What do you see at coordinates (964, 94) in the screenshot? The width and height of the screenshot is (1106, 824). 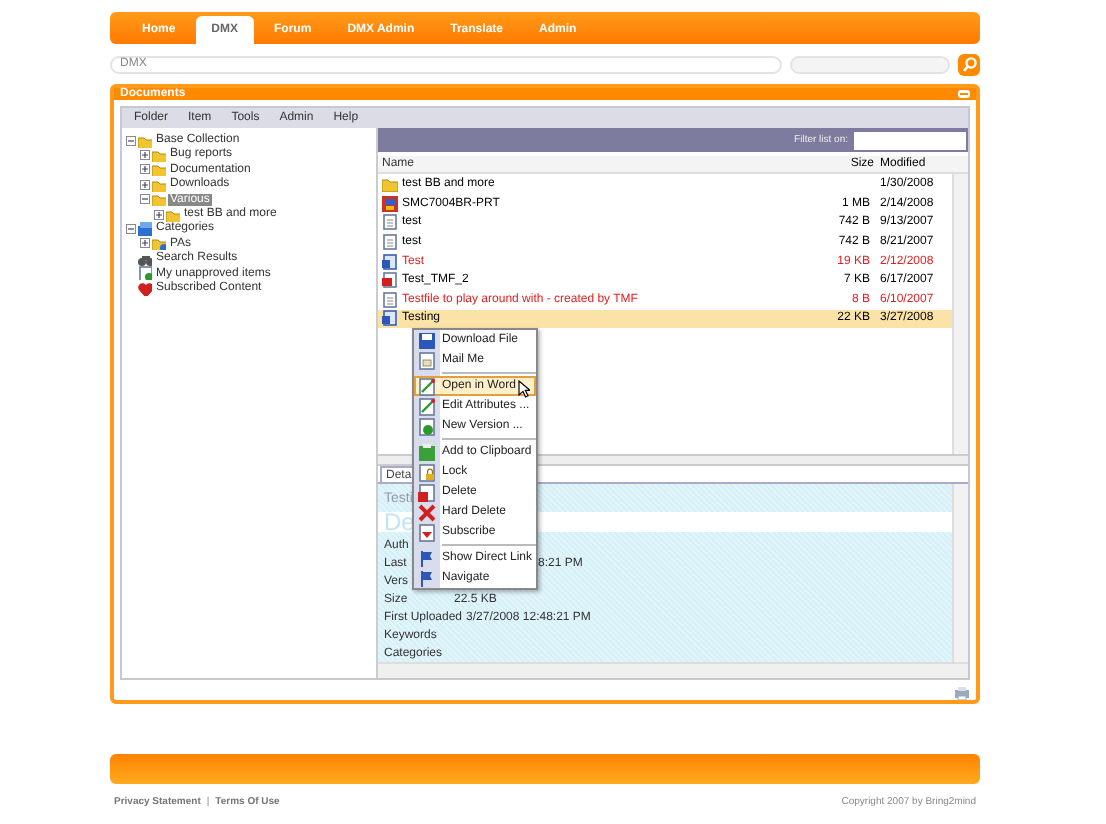 I see `minimize-icon` at bounding box center [964, 94].